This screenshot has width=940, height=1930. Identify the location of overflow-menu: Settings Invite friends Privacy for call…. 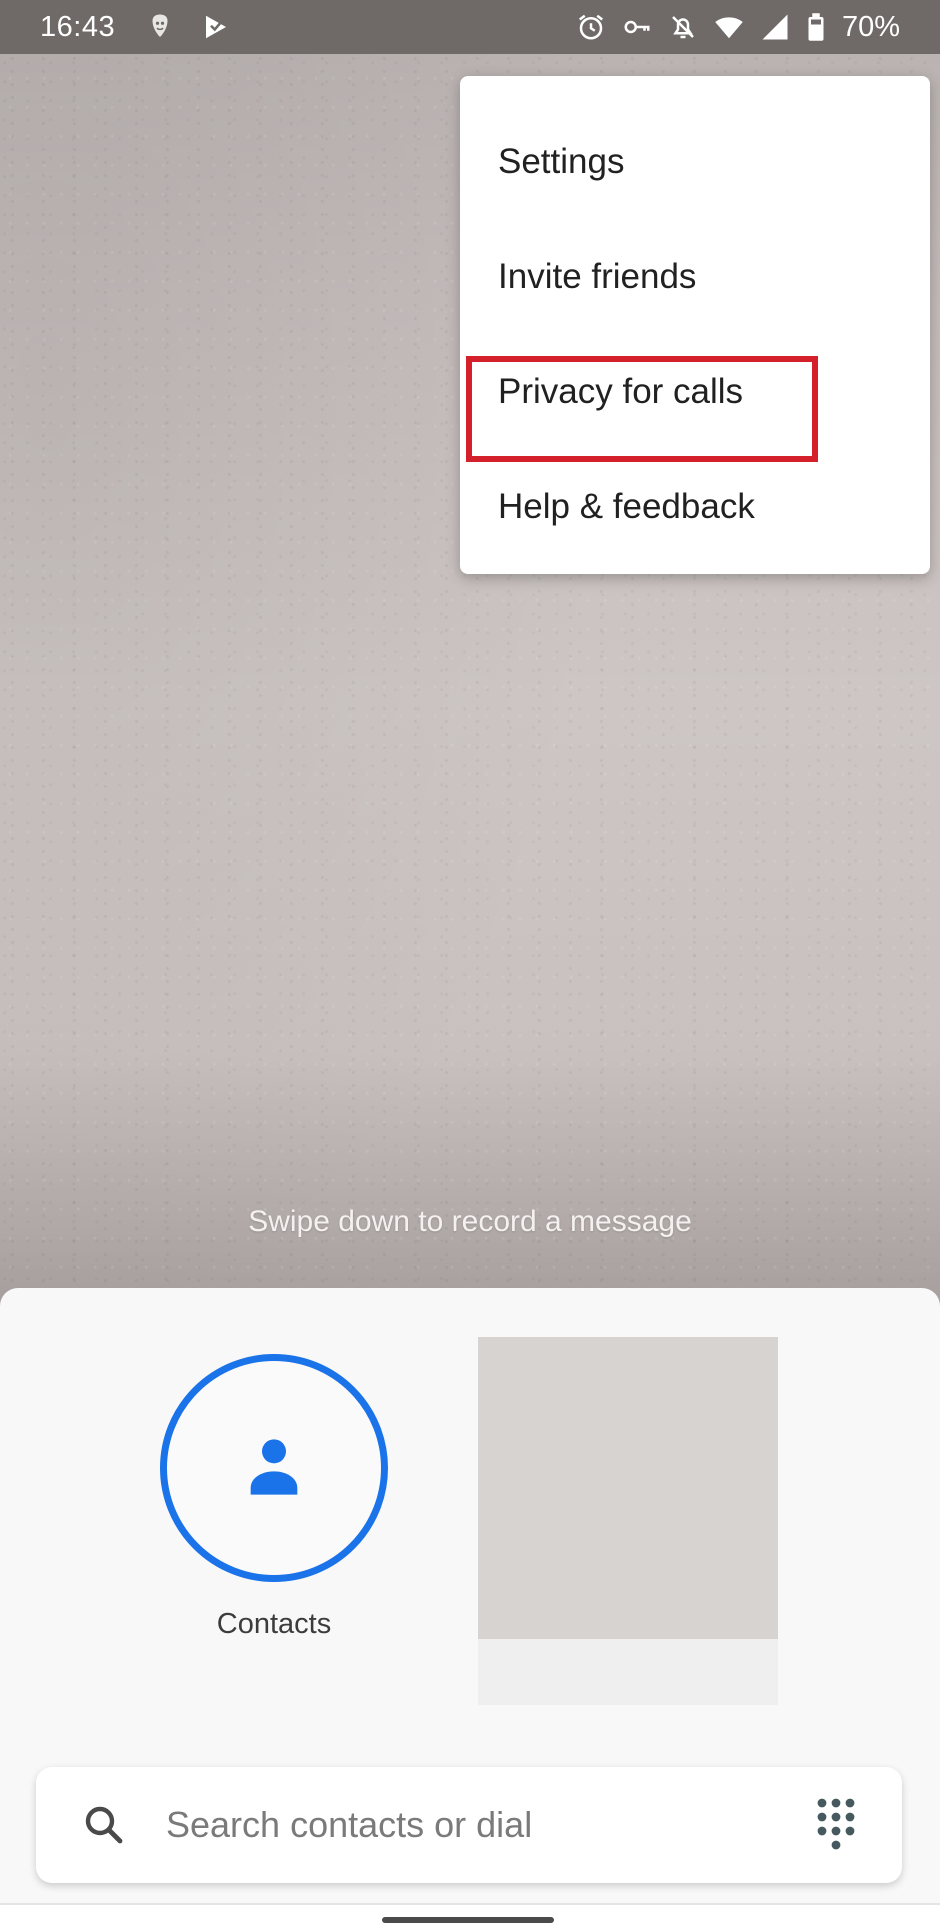
(695, 325).